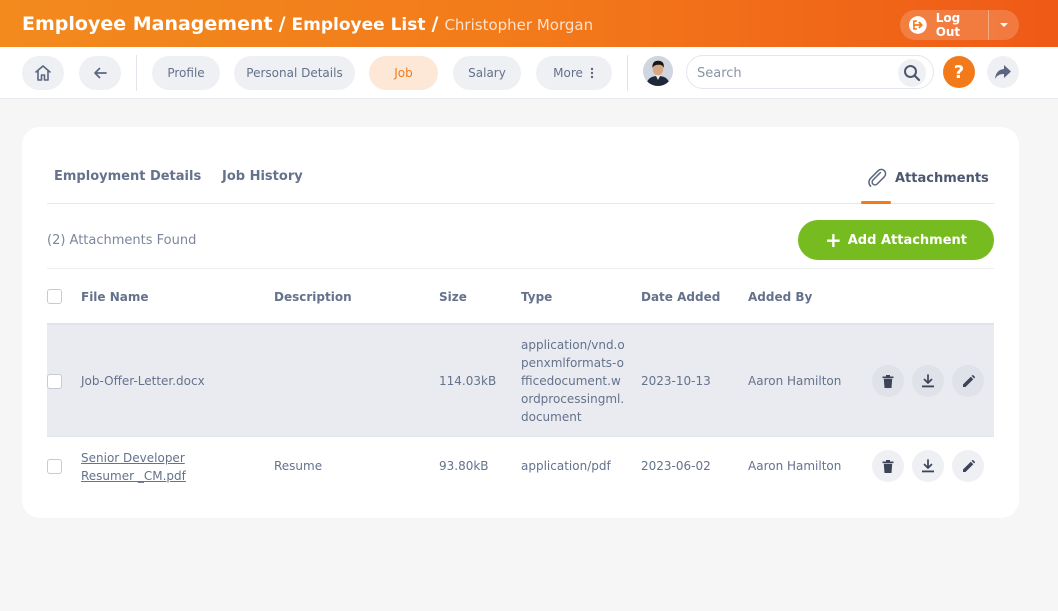  I want to click on column-date-added: Date Added, so click(681, 297).